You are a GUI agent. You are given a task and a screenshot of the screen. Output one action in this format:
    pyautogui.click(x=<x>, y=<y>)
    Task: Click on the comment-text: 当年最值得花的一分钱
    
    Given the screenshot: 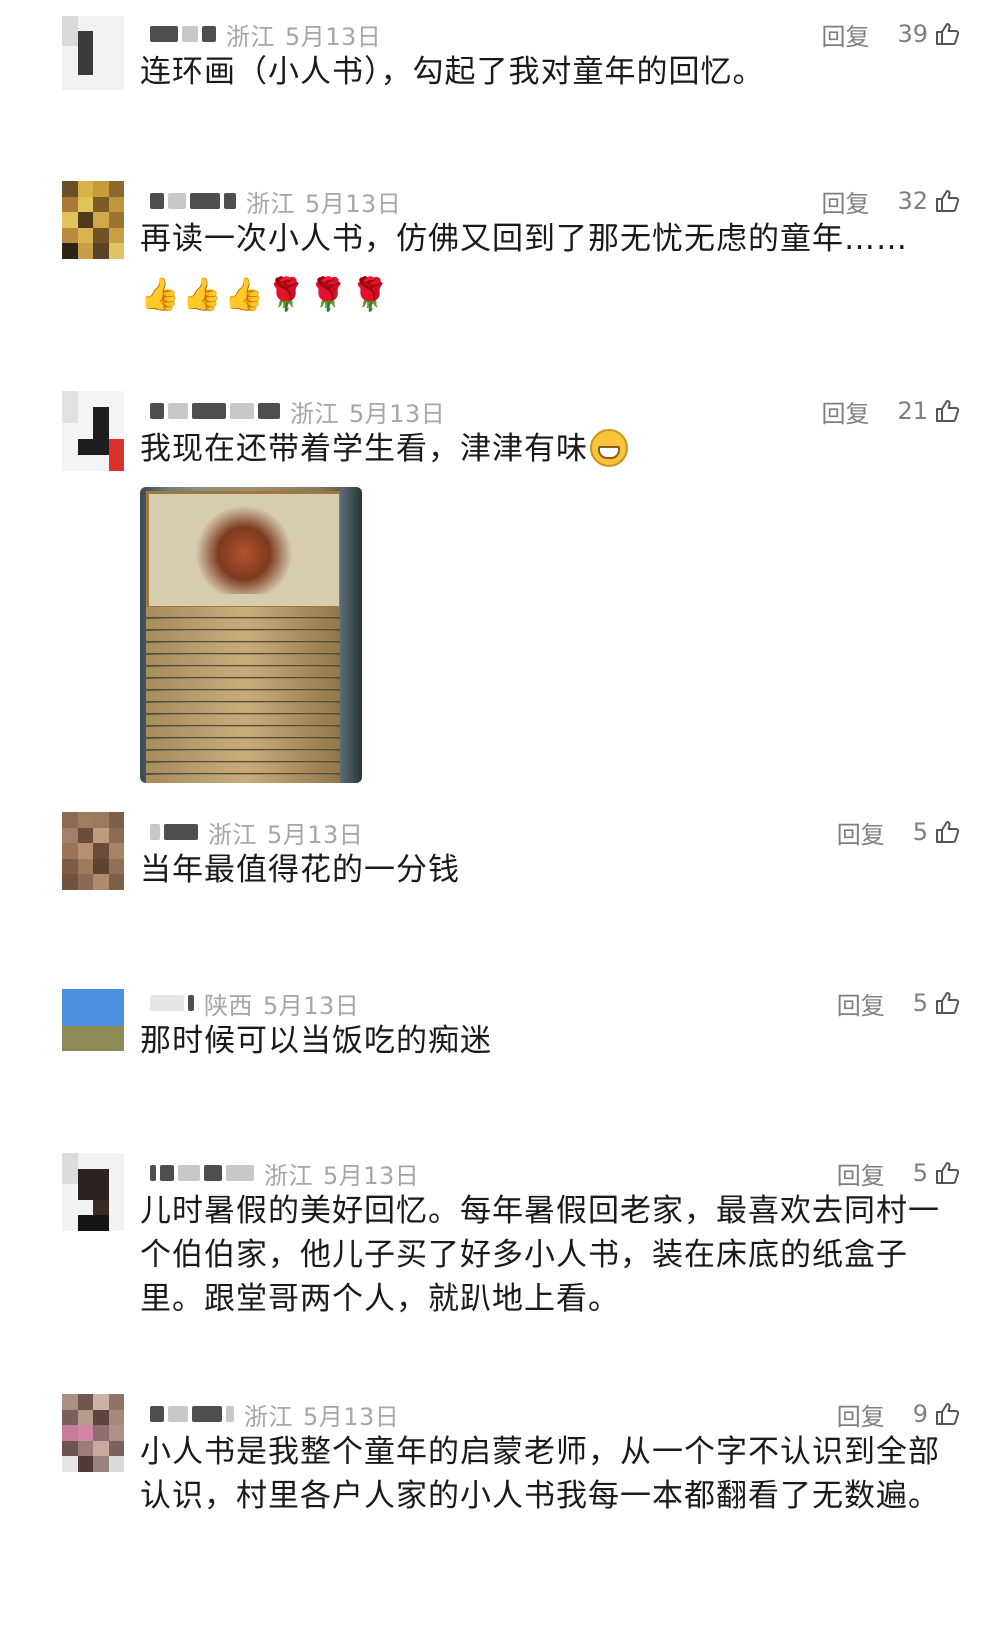 What is the action you would take?
    pyautogui.click(x=300, y=870)
    